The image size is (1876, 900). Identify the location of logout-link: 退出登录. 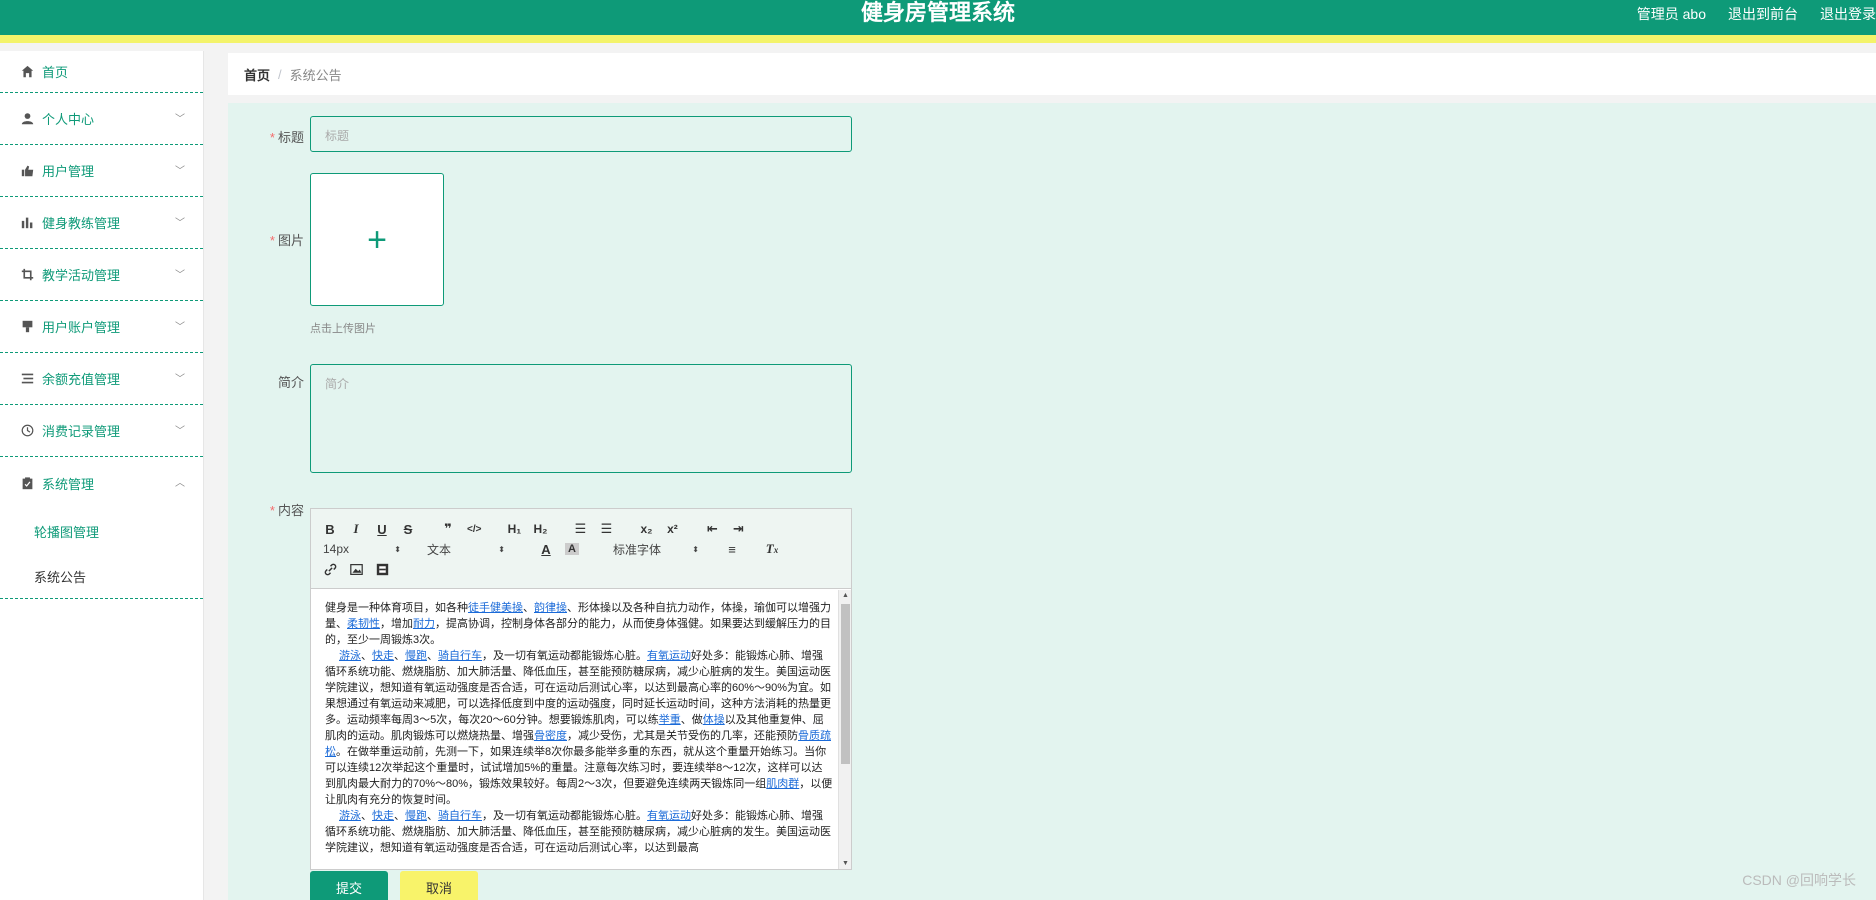
(1848, 14).